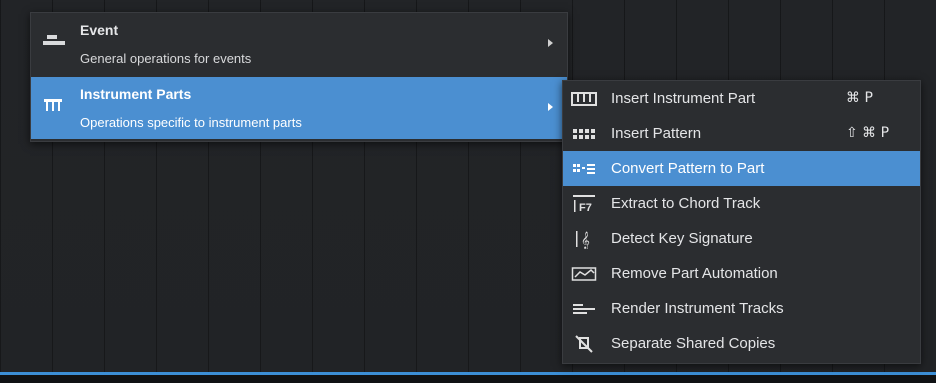 The image size is (936, 383). What do you see at coordinates (683, 98) in the screenshot?
I see `menu-item-label: Insert Instrument Part` at bounding box center [683, 98].